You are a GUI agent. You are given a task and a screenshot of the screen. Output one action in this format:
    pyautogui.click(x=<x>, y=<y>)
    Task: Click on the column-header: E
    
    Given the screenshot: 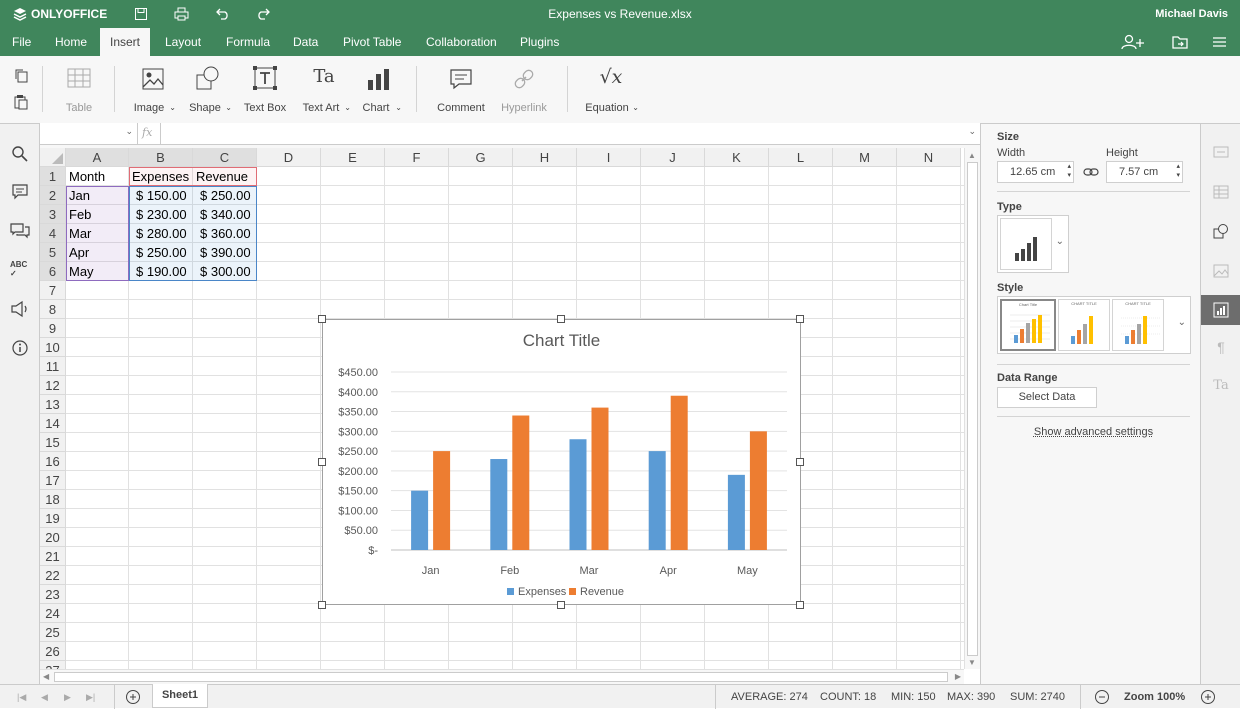 What is the action you would take?
    pyautogui.click(x=353, y=157)
    